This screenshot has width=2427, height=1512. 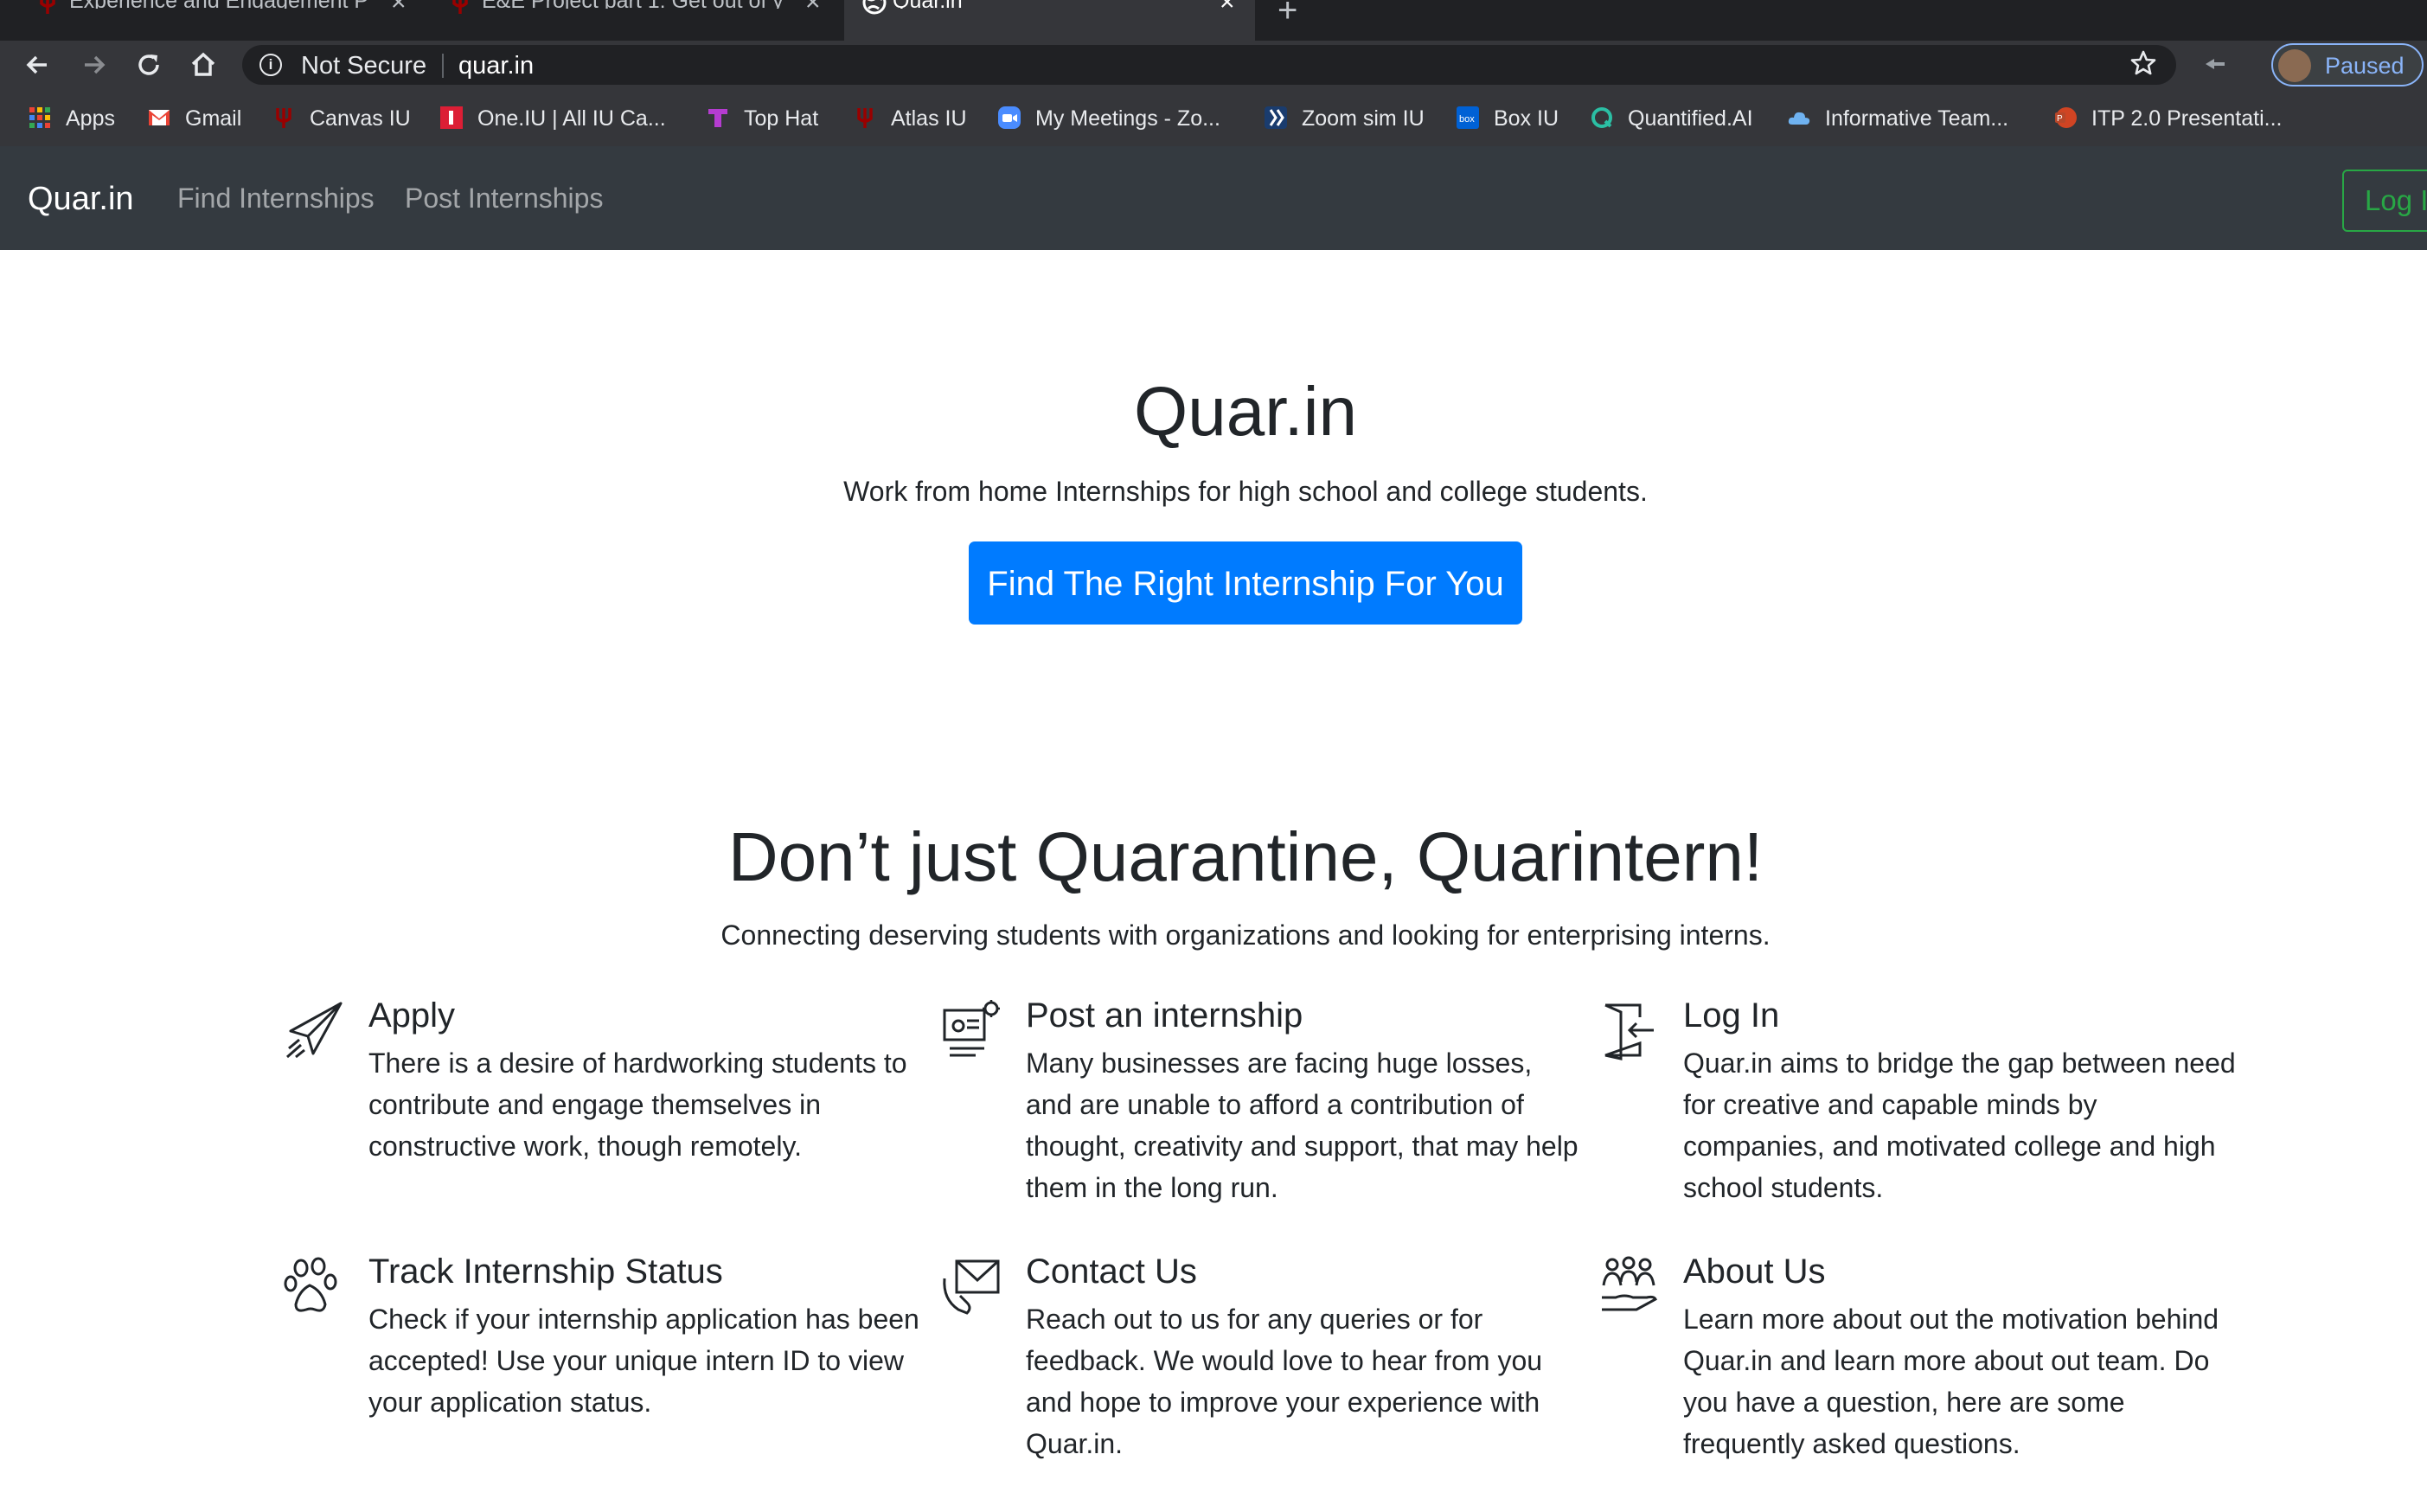 What do you see at coordinates (1245, 583) in the screenshot?
I see `find-internship-button: Find The Right Internship For You` at bounding box center [1245, 583].